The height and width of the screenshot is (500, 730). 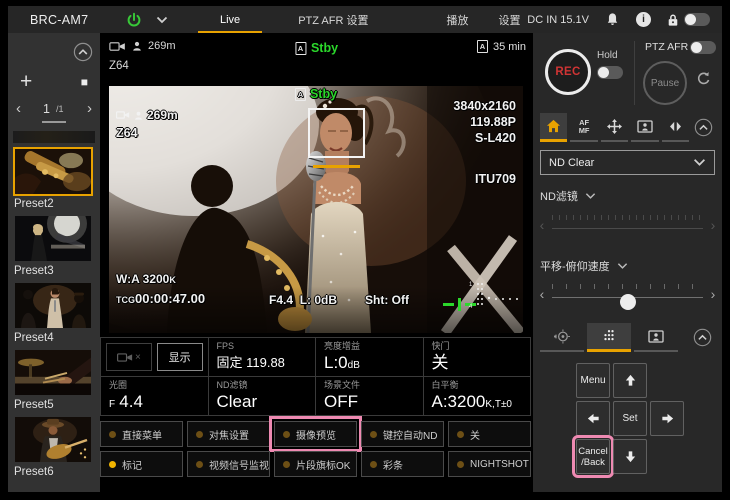 What do you see at coordinates (119, 66) in the screenshot?
I see `zoom-position: Z64` at bounding box center [119, 66].